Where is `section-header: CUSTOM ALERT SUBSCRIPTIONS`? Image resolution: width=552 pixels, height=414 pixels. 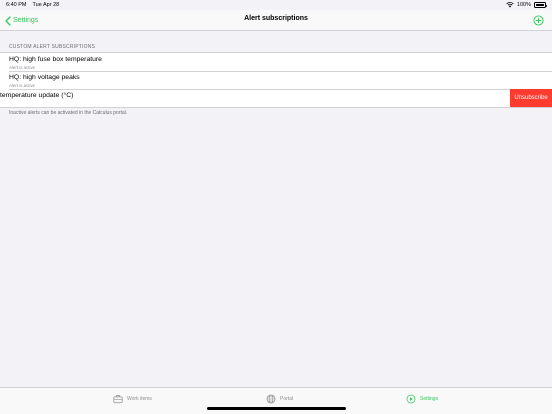 section-header: CUSTOM ALERT SUBSCRIPTIONS is located at coordinates (52, 47).